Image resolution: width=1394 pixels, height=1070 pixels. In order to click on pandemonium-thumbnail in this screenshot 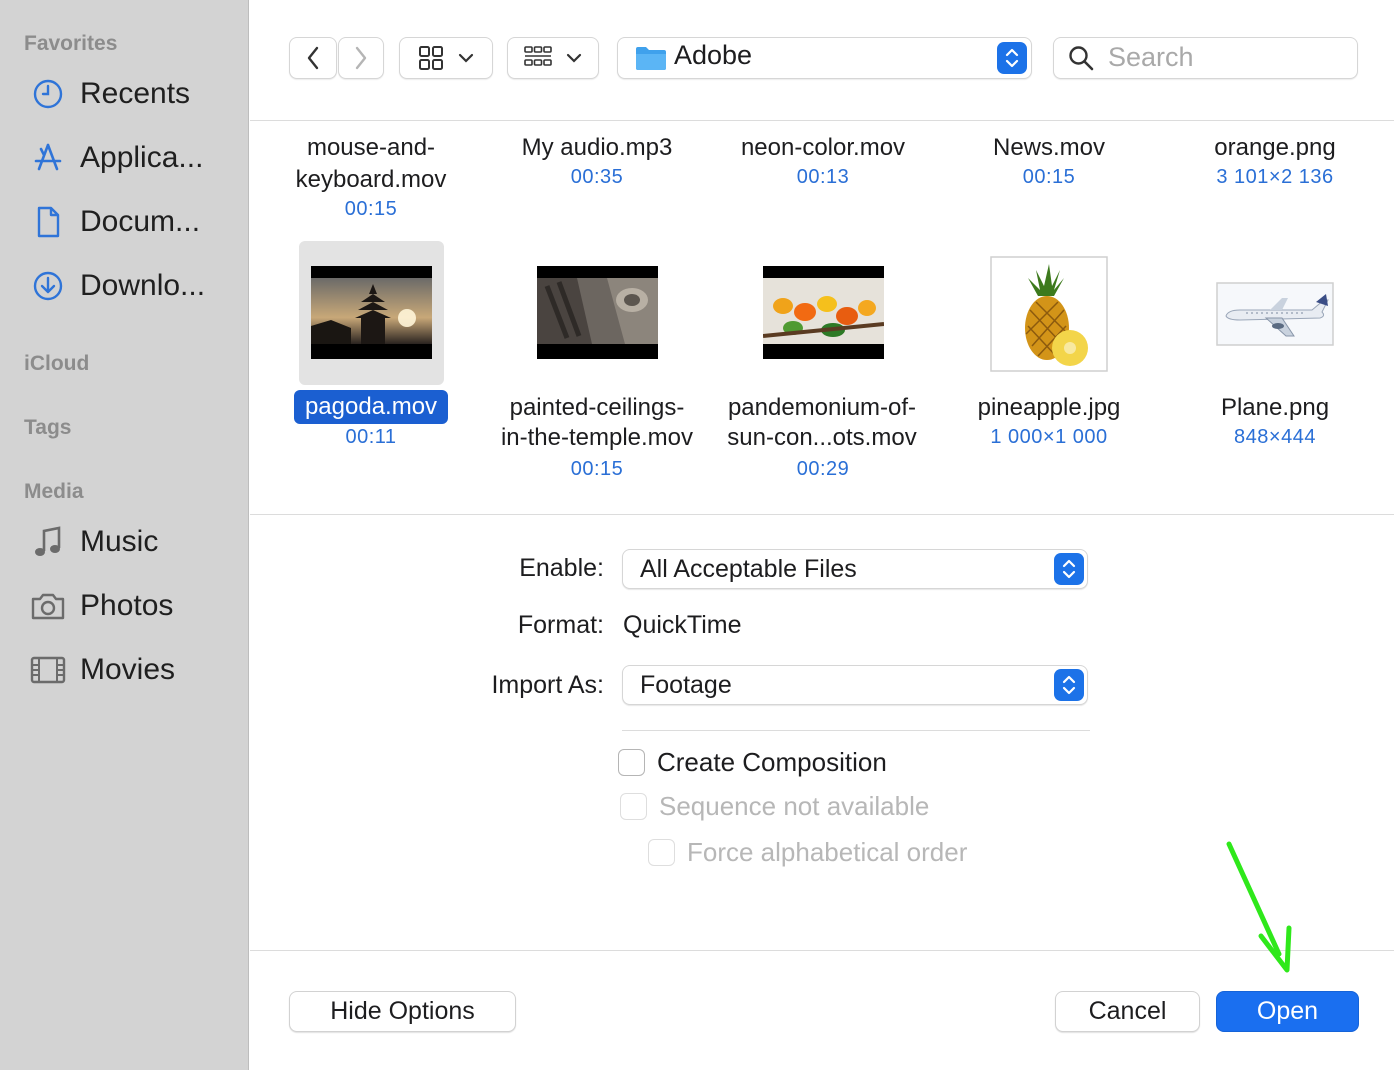, I will do `click(823, 315)`.